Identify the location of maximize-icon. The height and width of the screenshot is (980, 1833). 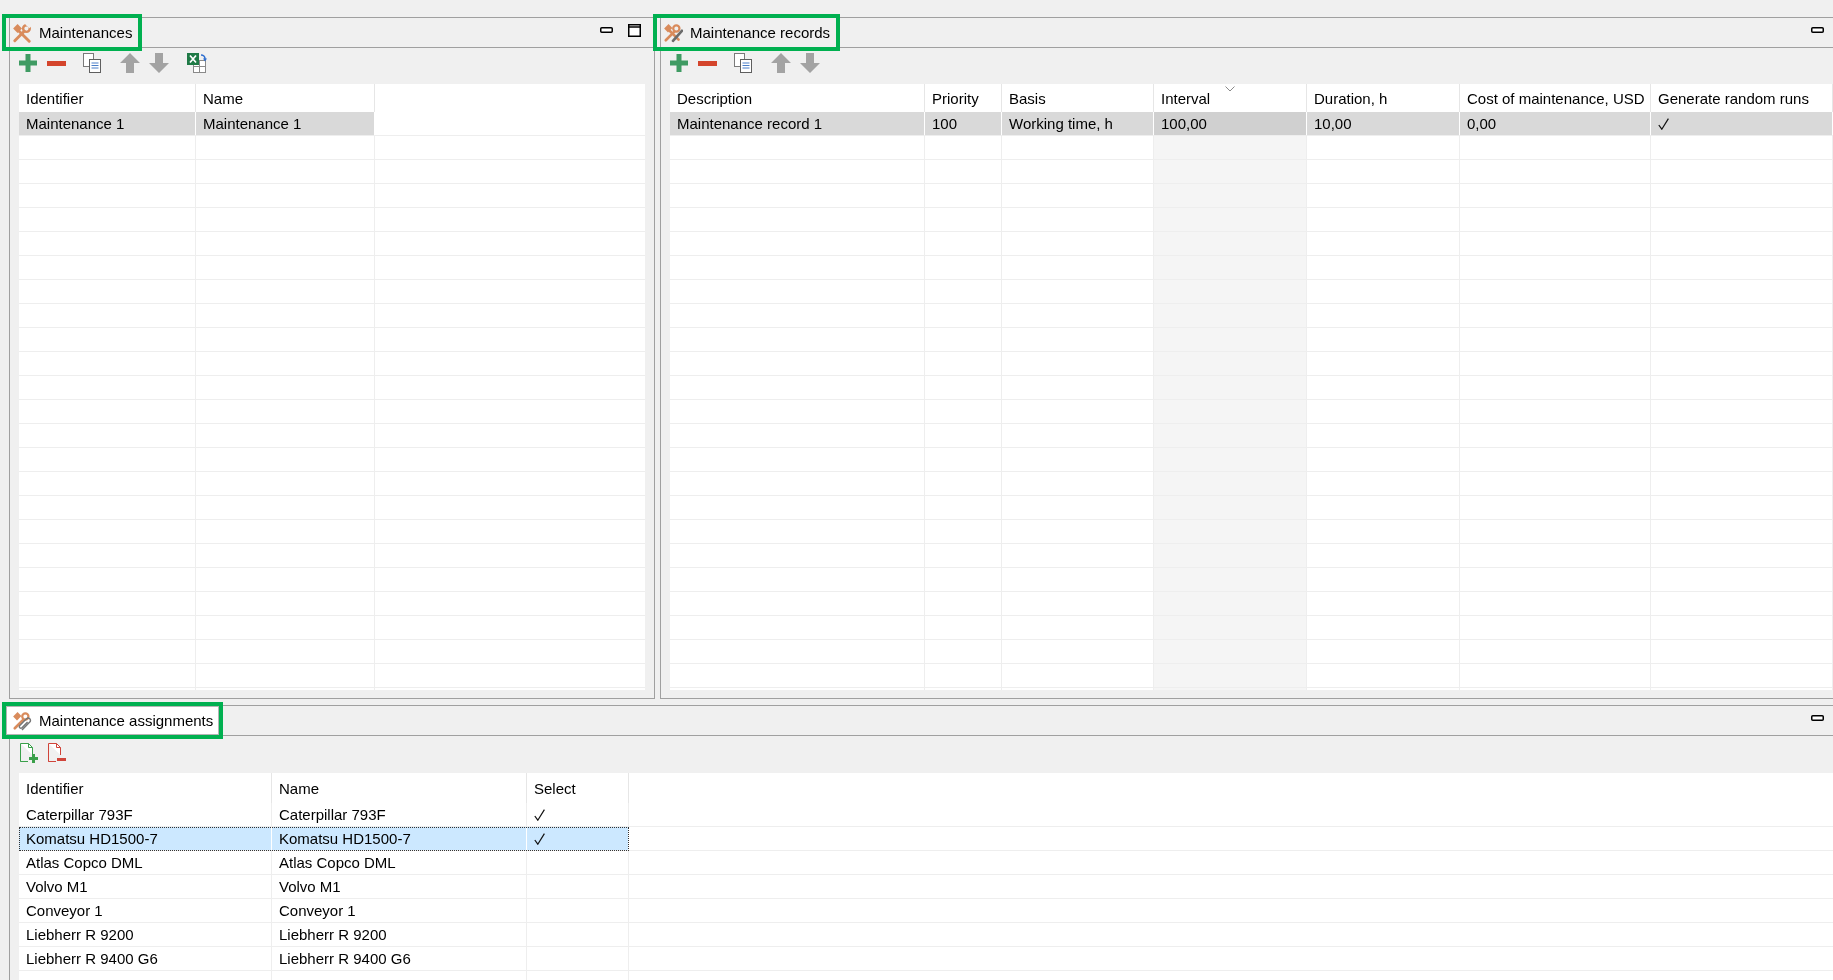
(634, 30).